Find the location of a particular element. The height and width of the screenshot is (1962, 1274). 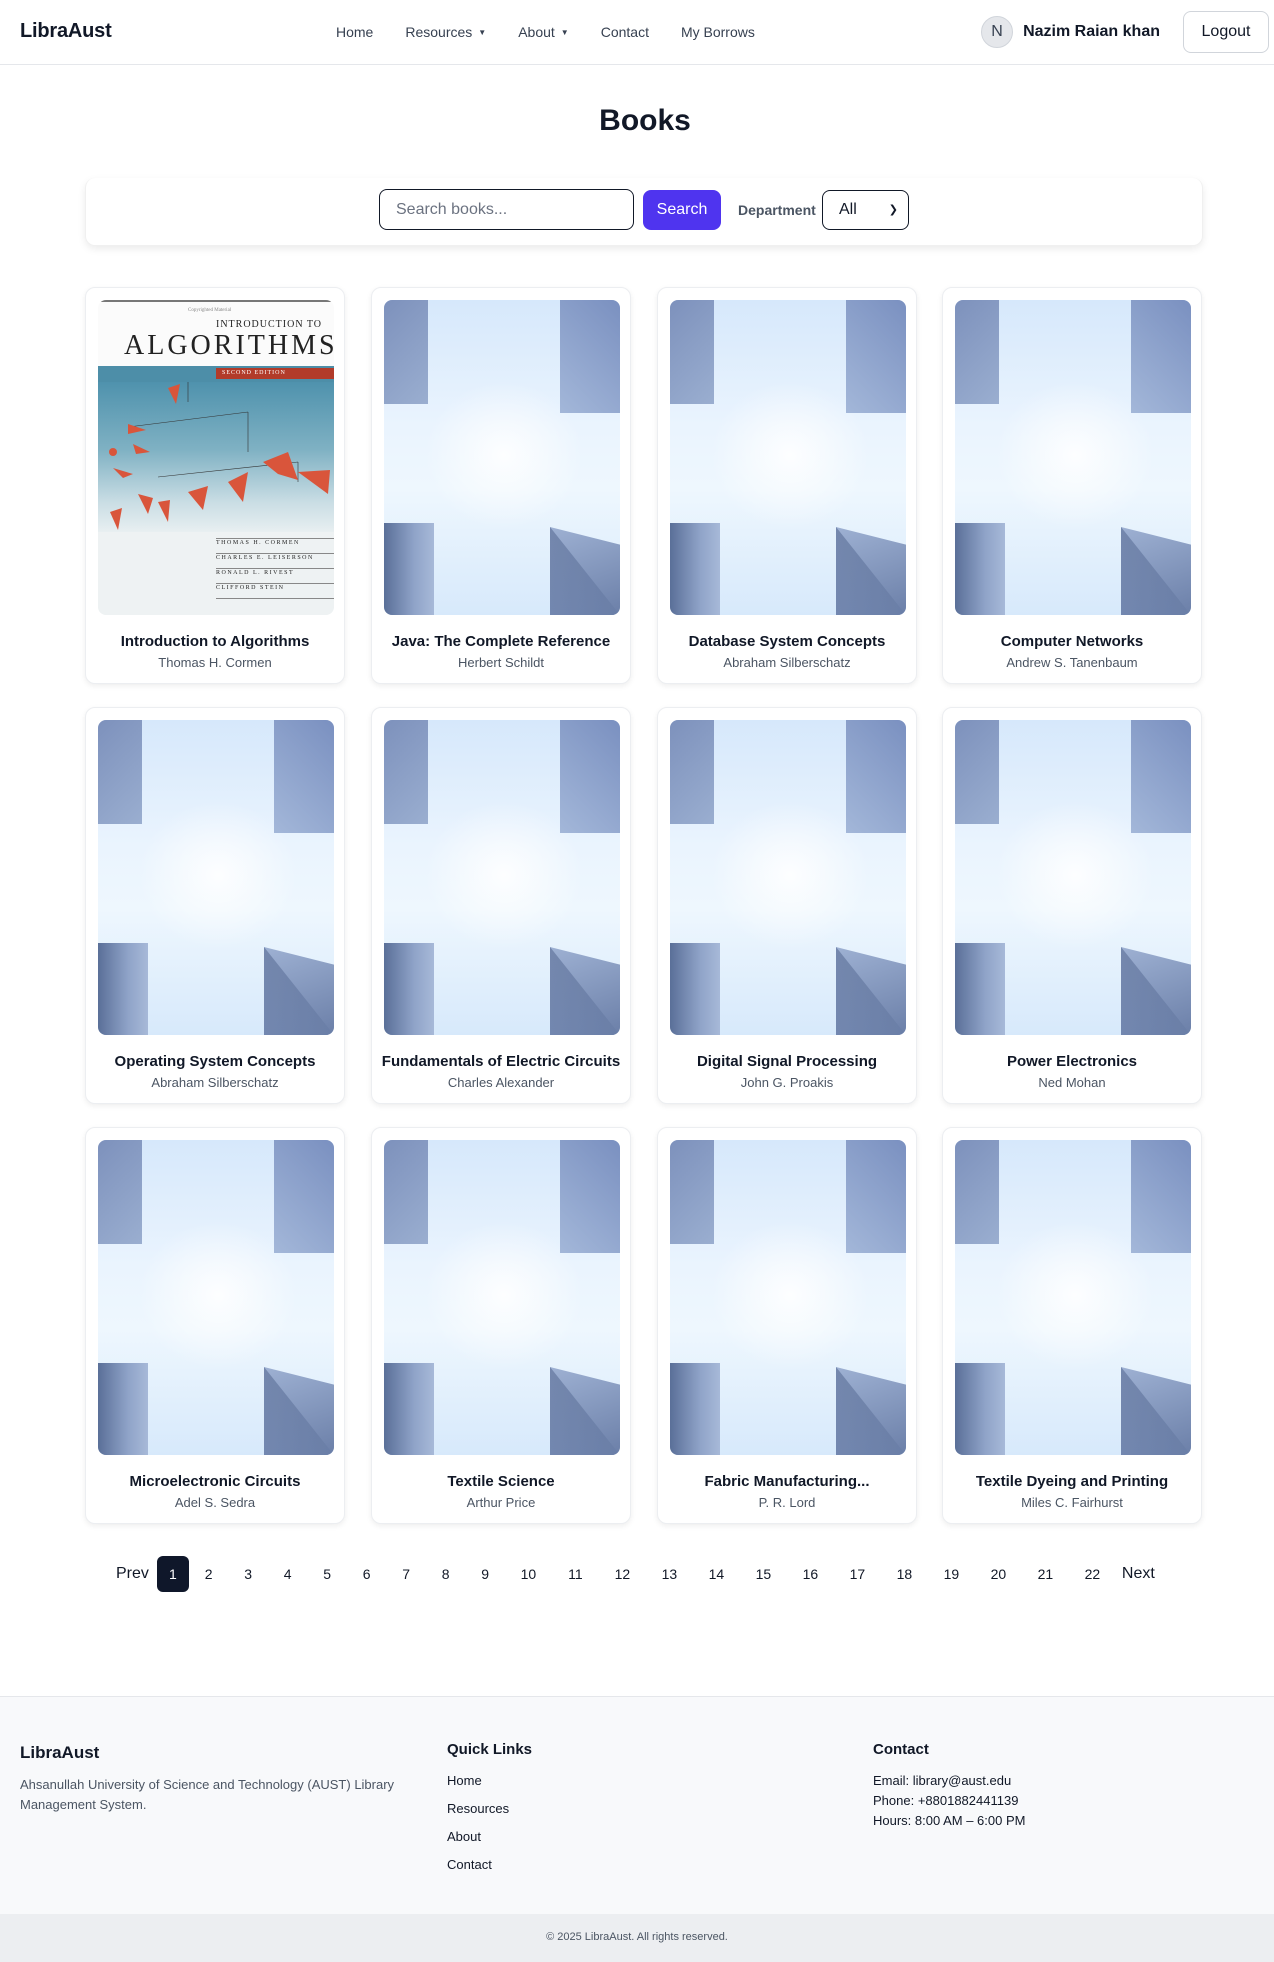

pagination-page: 22 is located at coordinates (1092, 1574).